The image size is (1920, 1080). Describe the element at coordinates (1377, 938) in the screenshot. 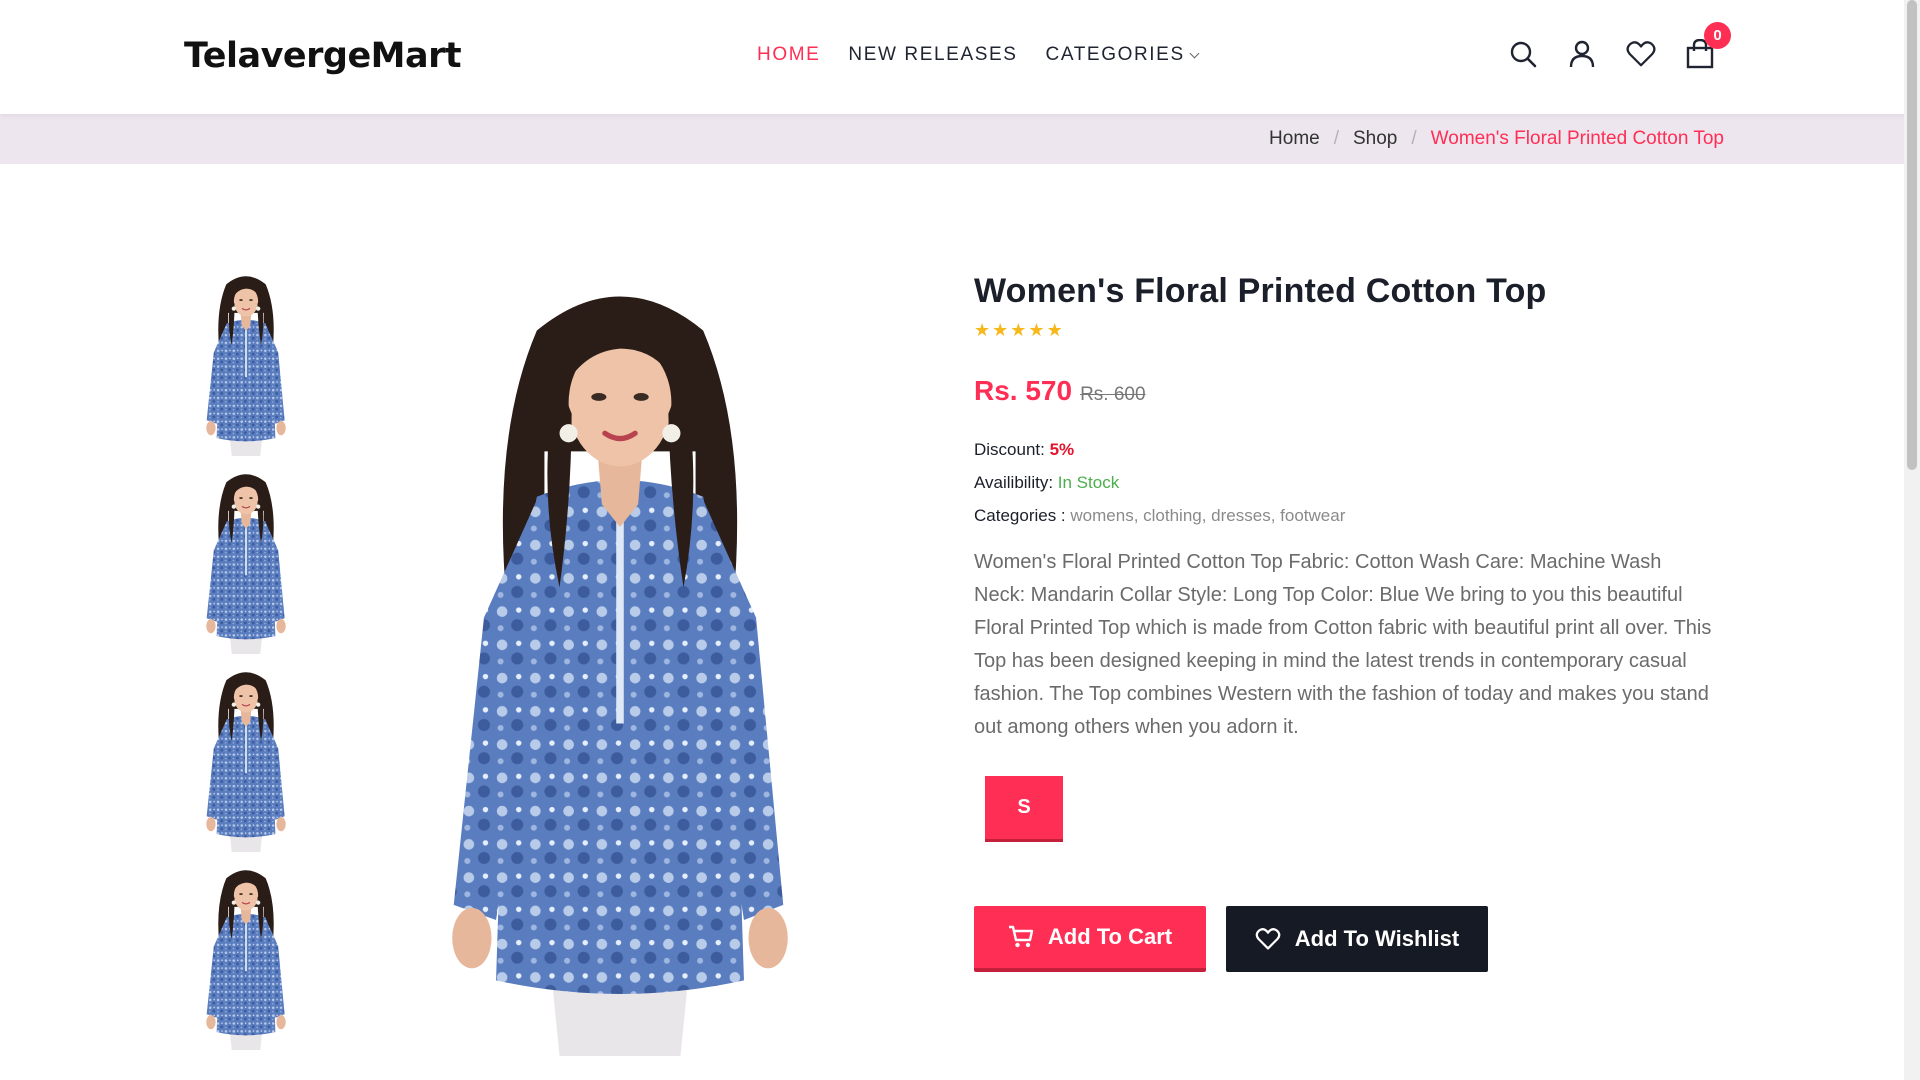

I see `add-to-wishlist-label: Add To Wishlist` at that location.